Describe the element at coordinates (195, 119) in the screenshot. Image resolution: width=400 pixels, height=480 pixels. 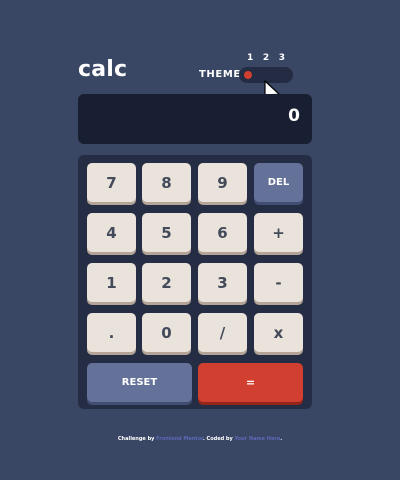
I see `calculator-display: 0` at that location.